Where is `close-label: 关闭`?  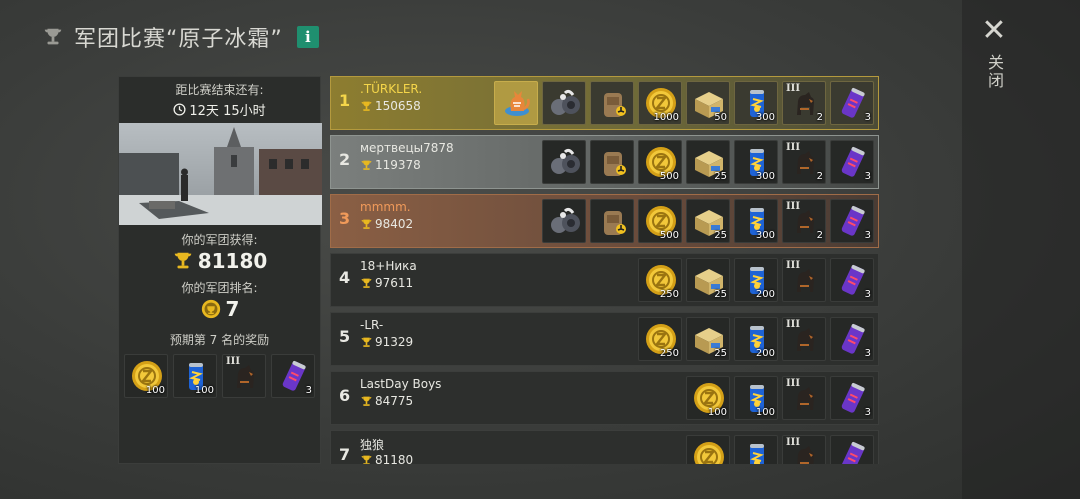
close-label: 关闭 is located at coordinates (994, 72).